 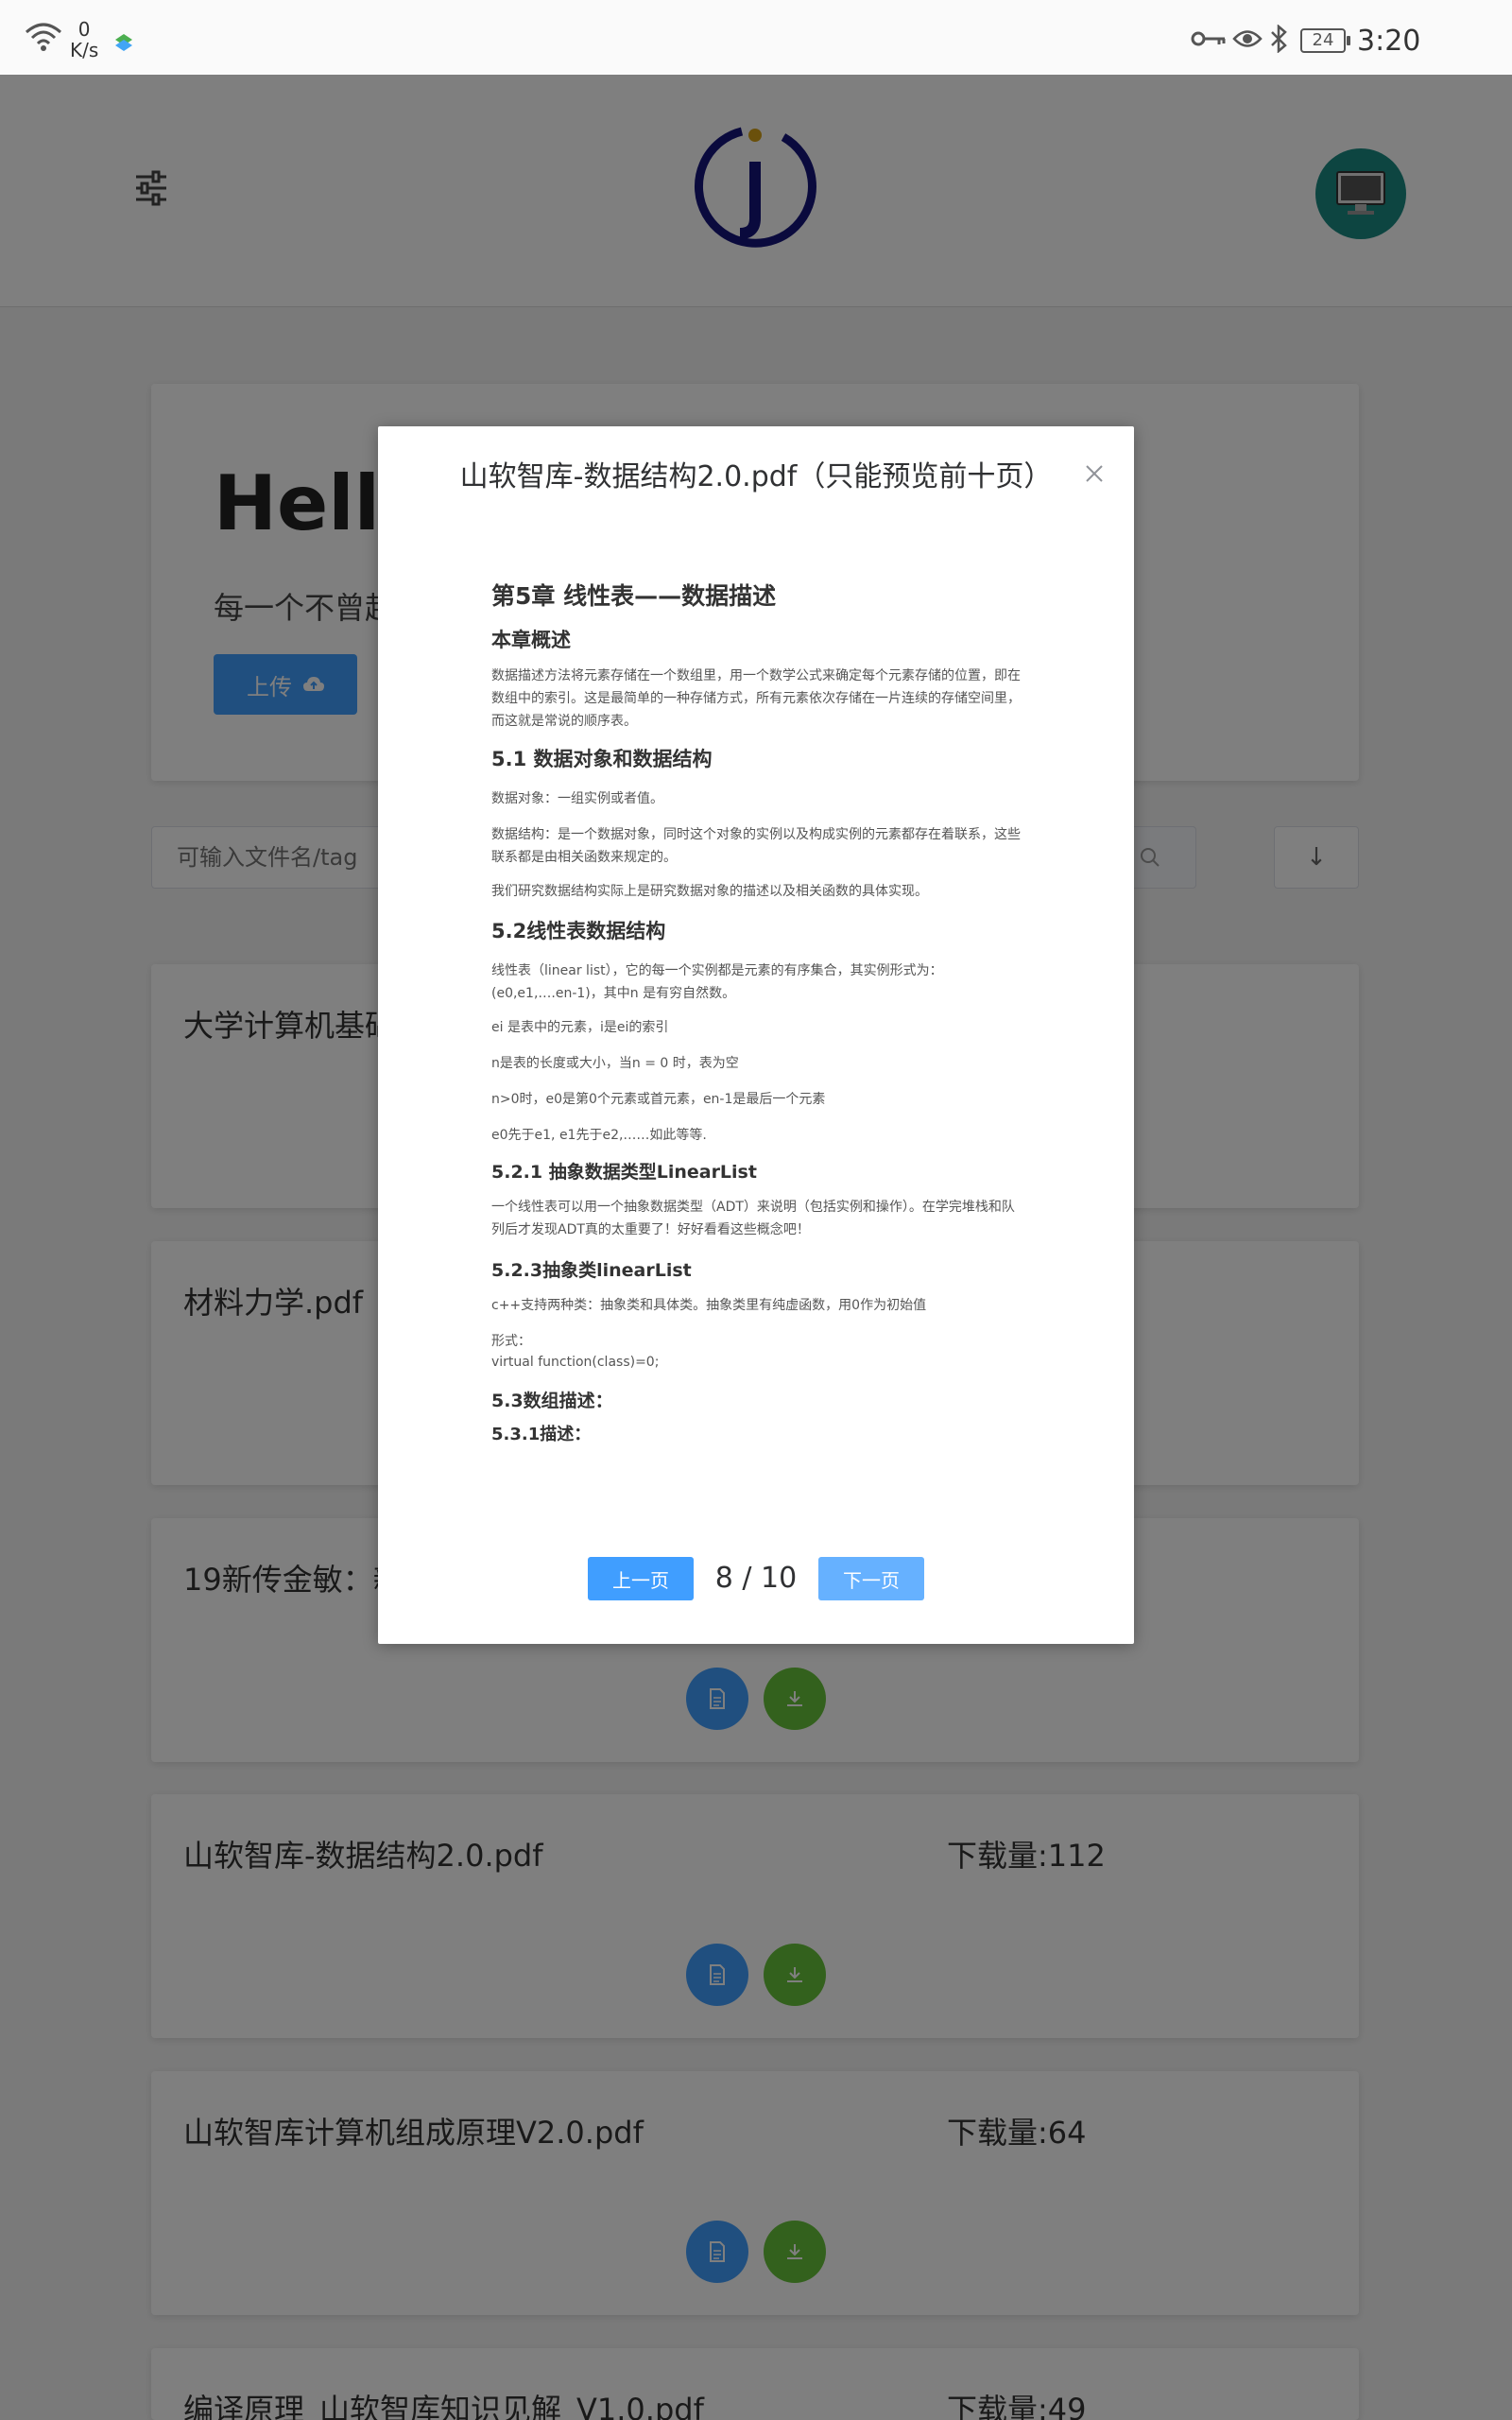 I want to click on pdf-paragraph: ei 是表中的元素，i是ei的索引, so click(x=580, y=1027).